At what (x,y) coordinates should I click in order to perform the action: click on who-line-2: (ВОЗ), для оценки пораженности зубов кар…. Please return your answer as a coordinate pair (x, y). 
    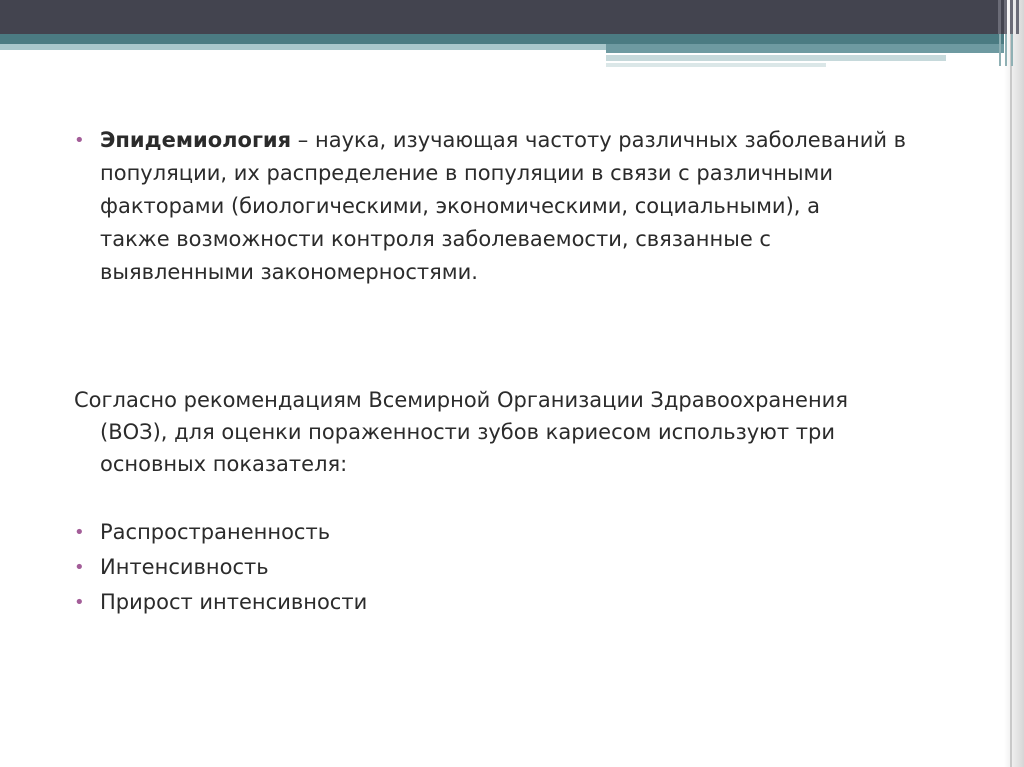
    Looking at the image, I should click on (467, 432).